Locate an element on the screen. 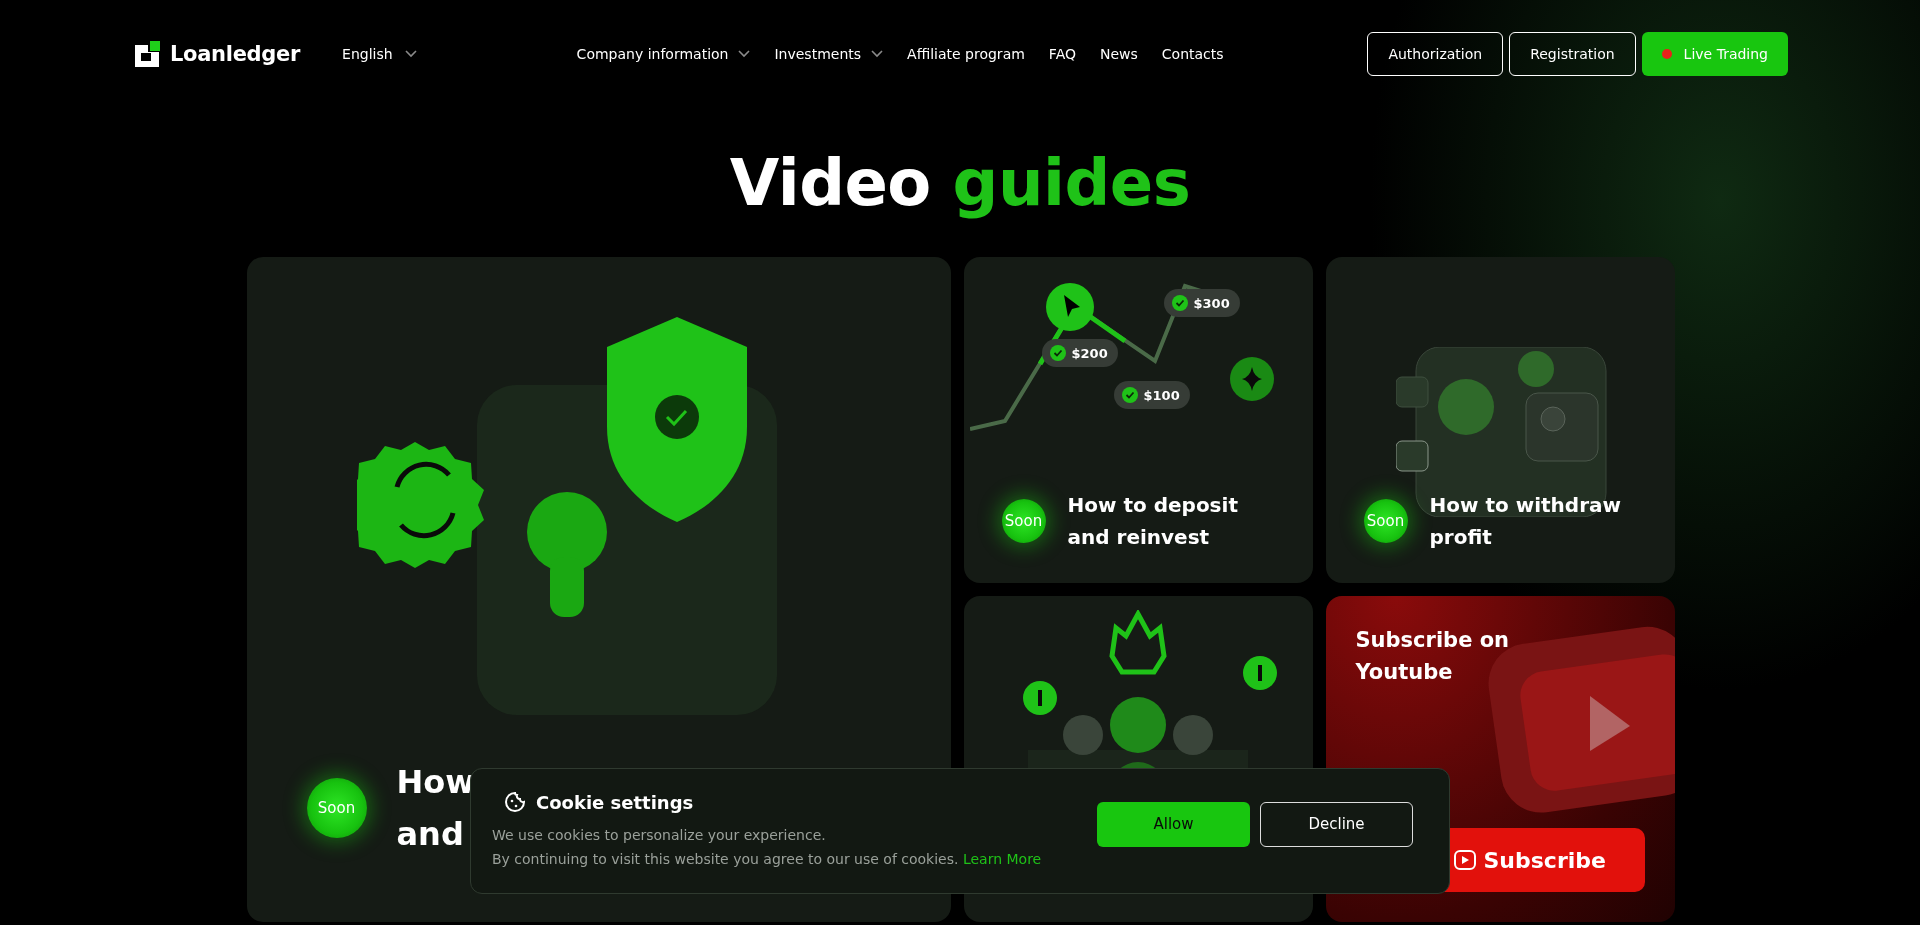 Image resolution: width=1920 pixels, height=925 pixels. header-button: Authorization is located at coordinates (1435, 54).